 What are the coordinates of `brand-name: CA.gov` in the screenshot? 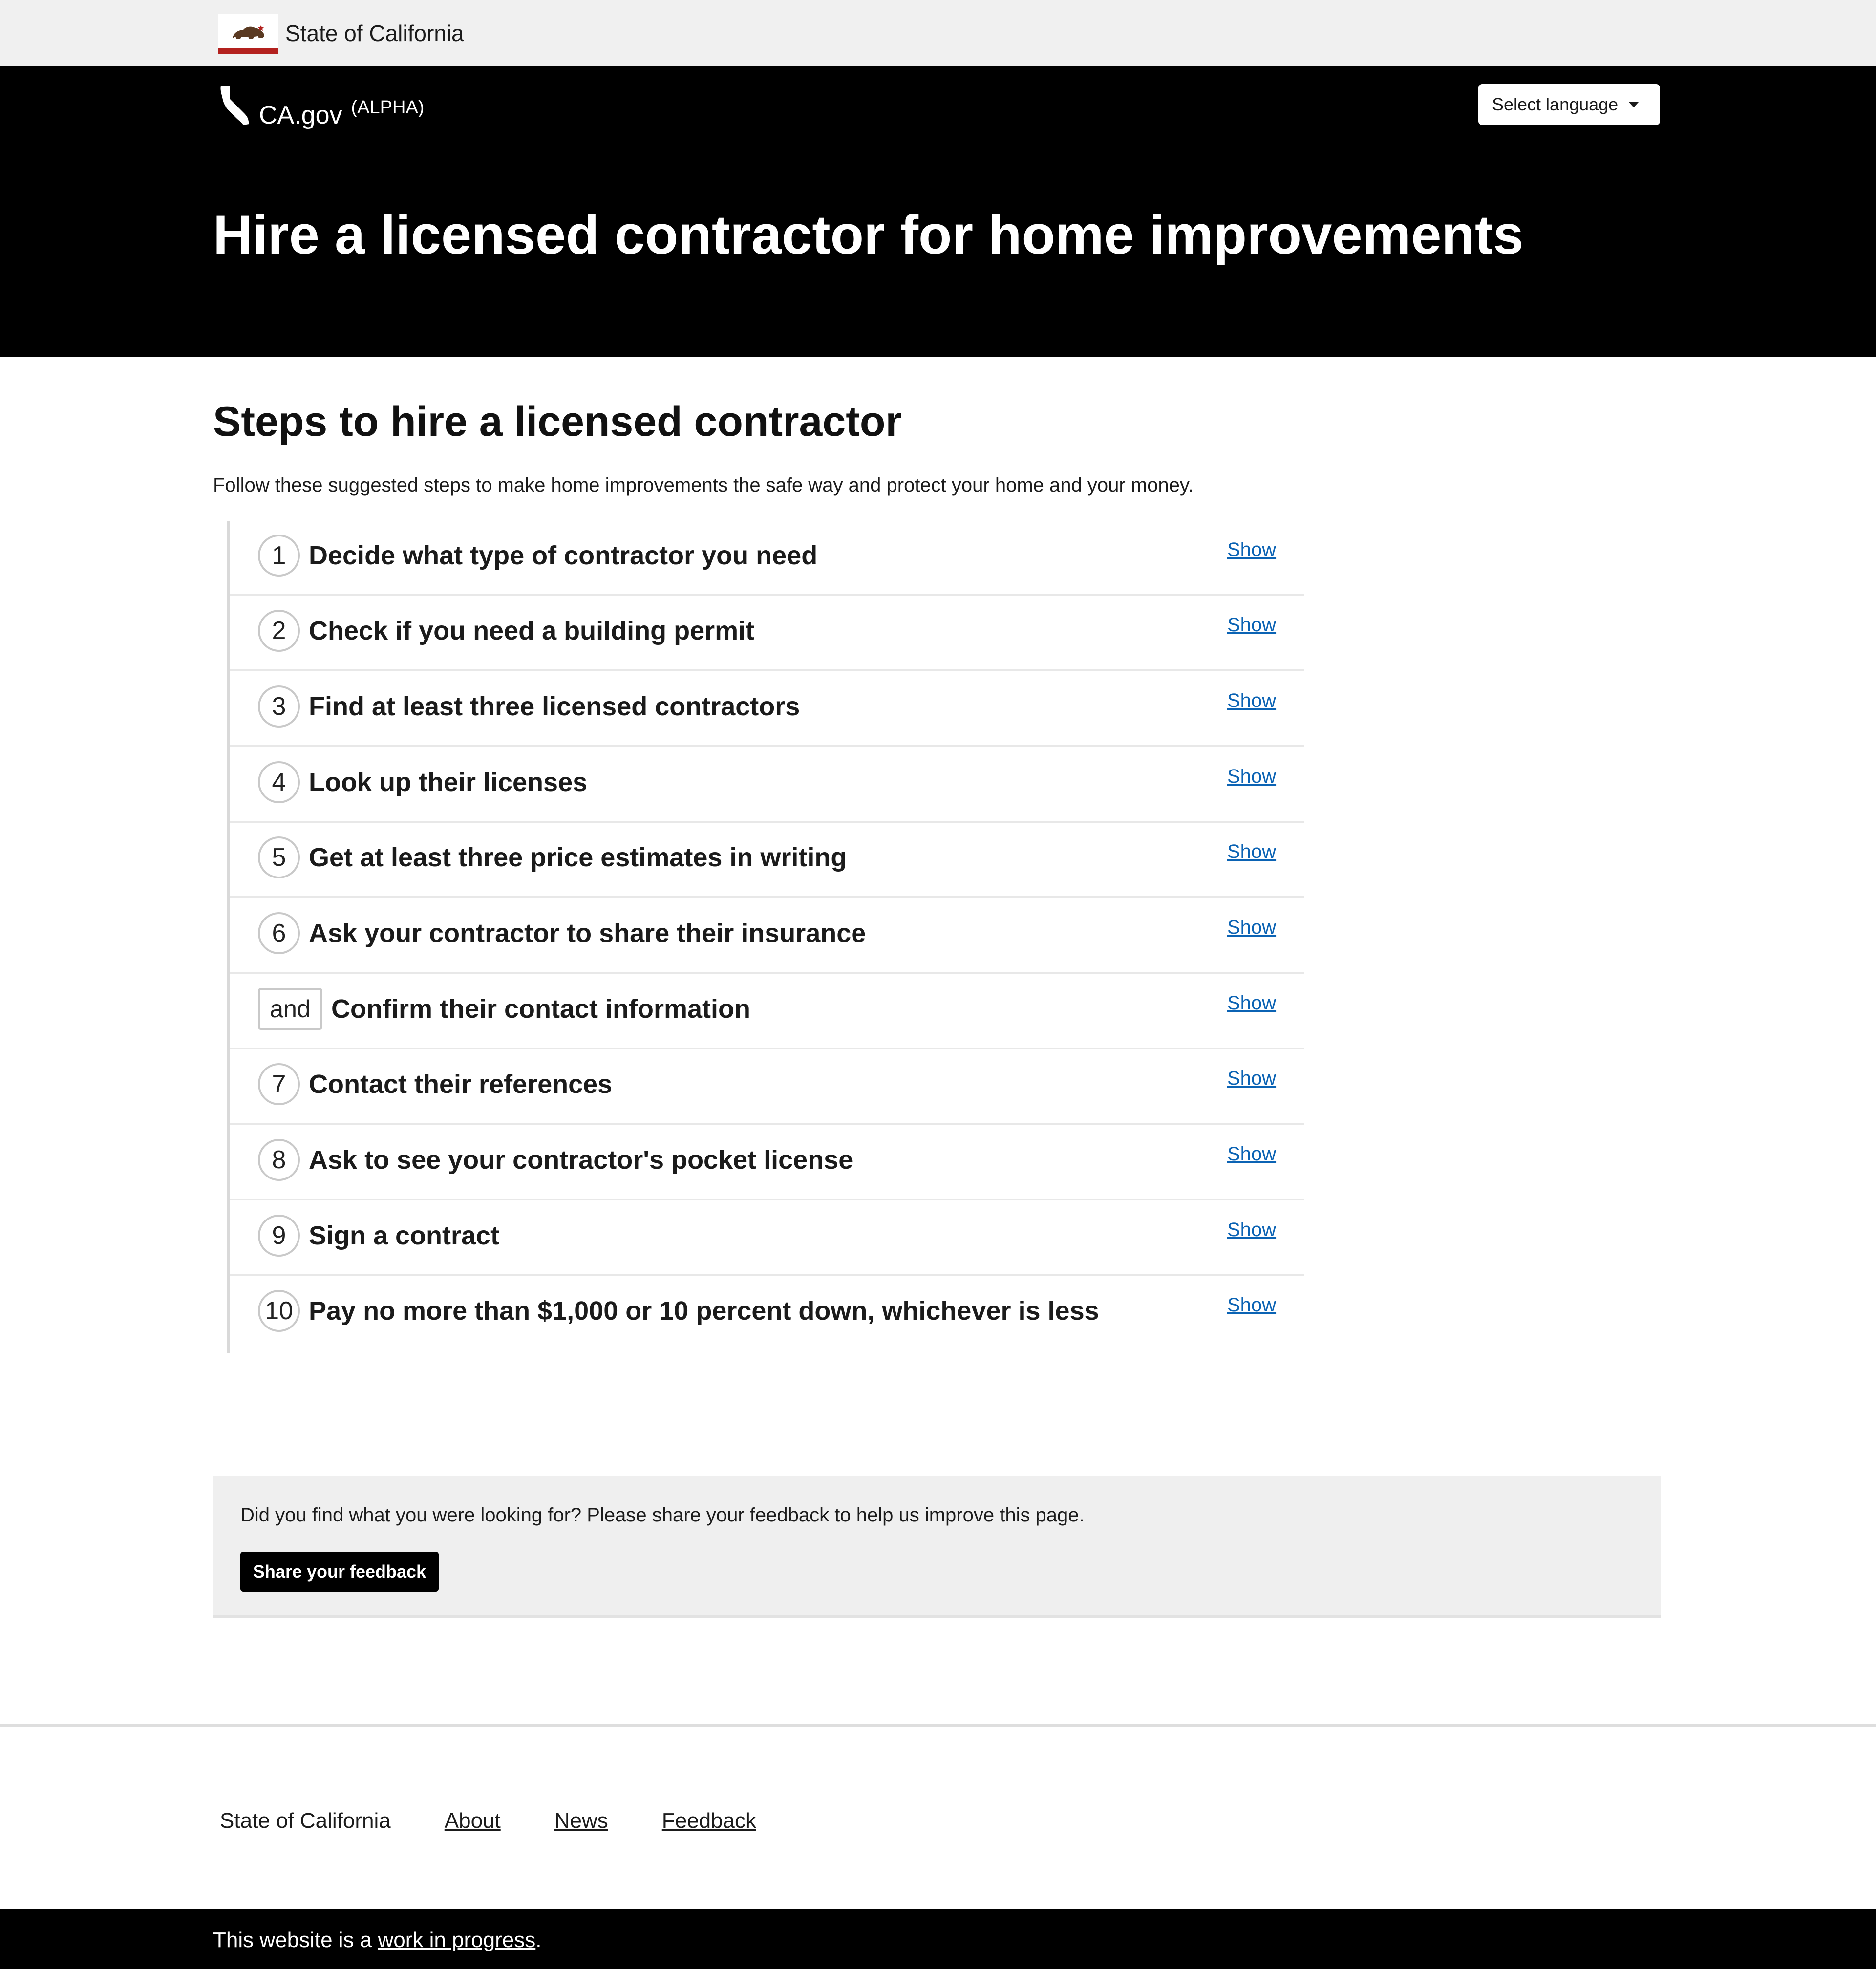 It's located at (300, 115).